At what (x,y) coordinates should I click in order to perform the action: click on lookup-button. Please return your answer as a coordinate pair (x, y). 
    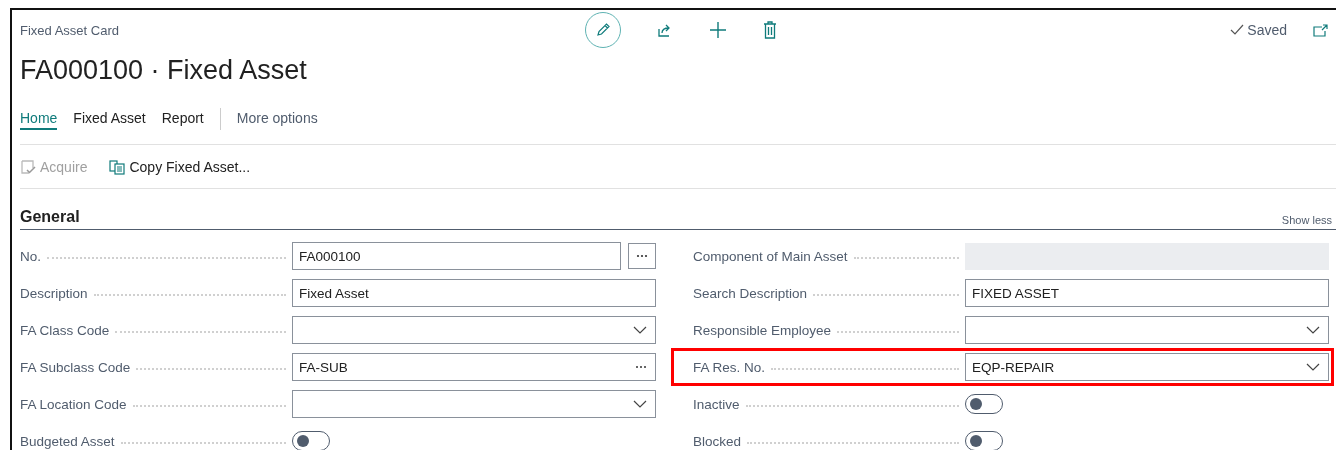
    Looking at the image, I should click on (642, 256).